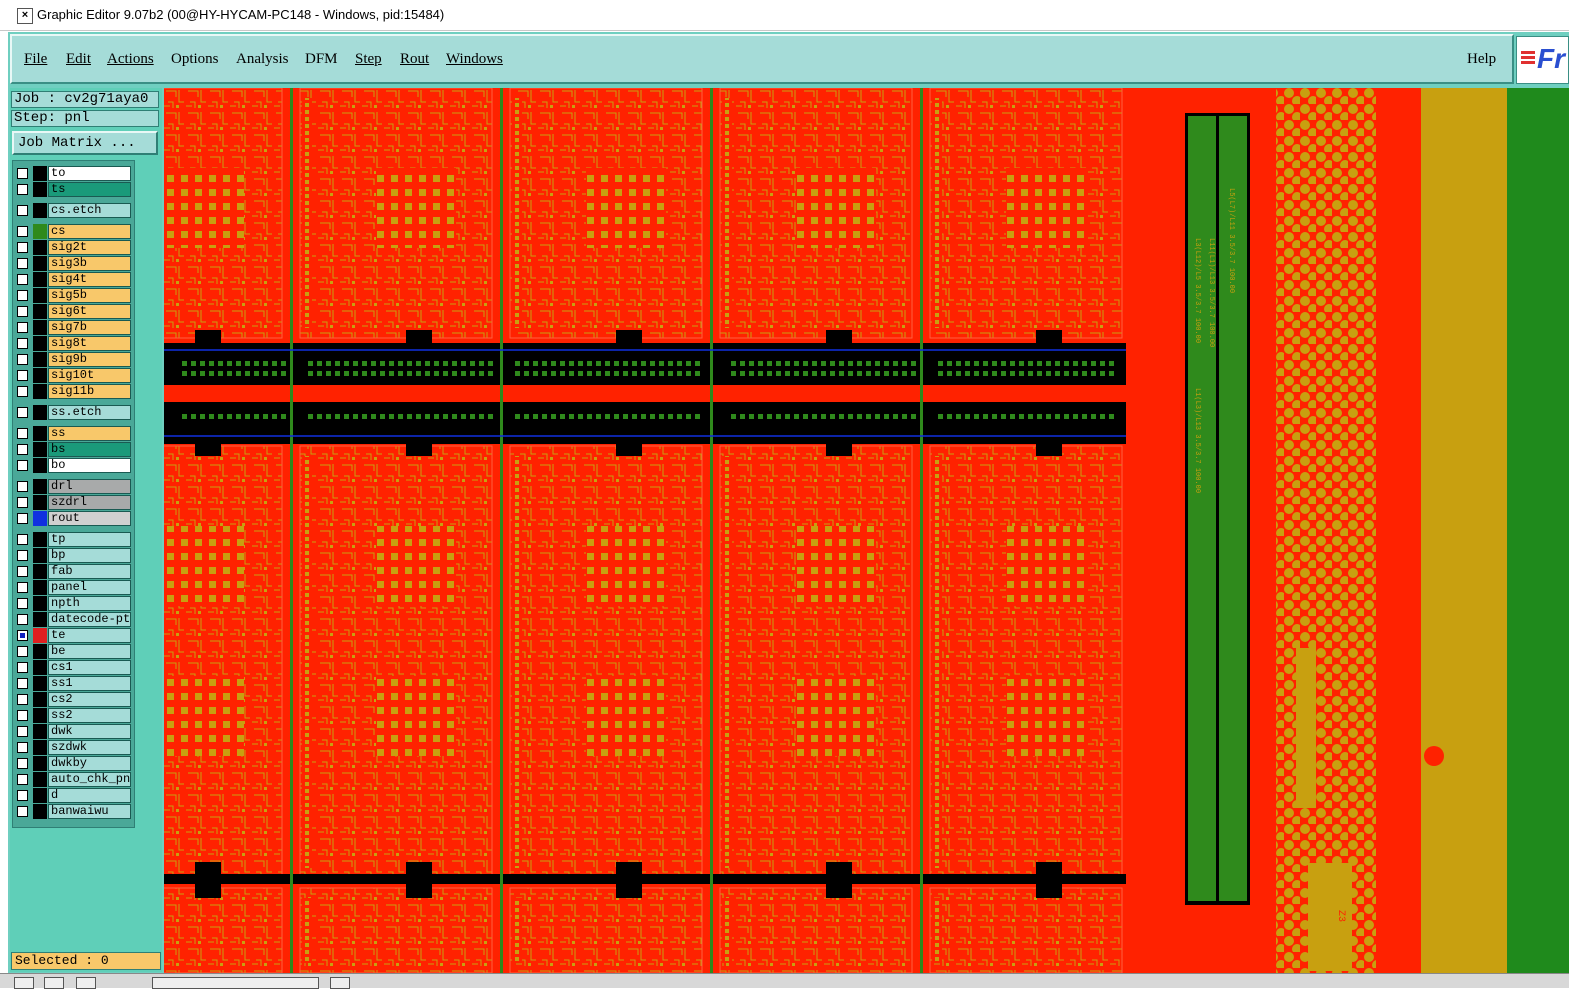  What do you see at coordinates (195, 59) in the screenshot?
I see `menu-options: Options` at bounding box center [195, 59].